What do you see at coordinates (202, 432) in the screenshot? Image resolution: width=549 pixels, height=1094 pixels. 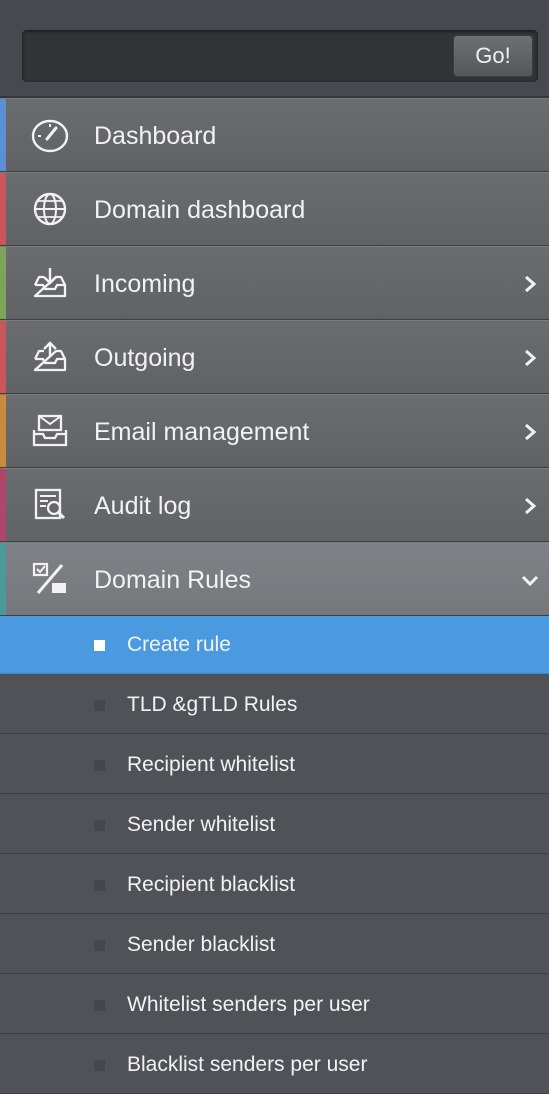 I see `menu-item-label: Email management` at bounding box center [202, 432].